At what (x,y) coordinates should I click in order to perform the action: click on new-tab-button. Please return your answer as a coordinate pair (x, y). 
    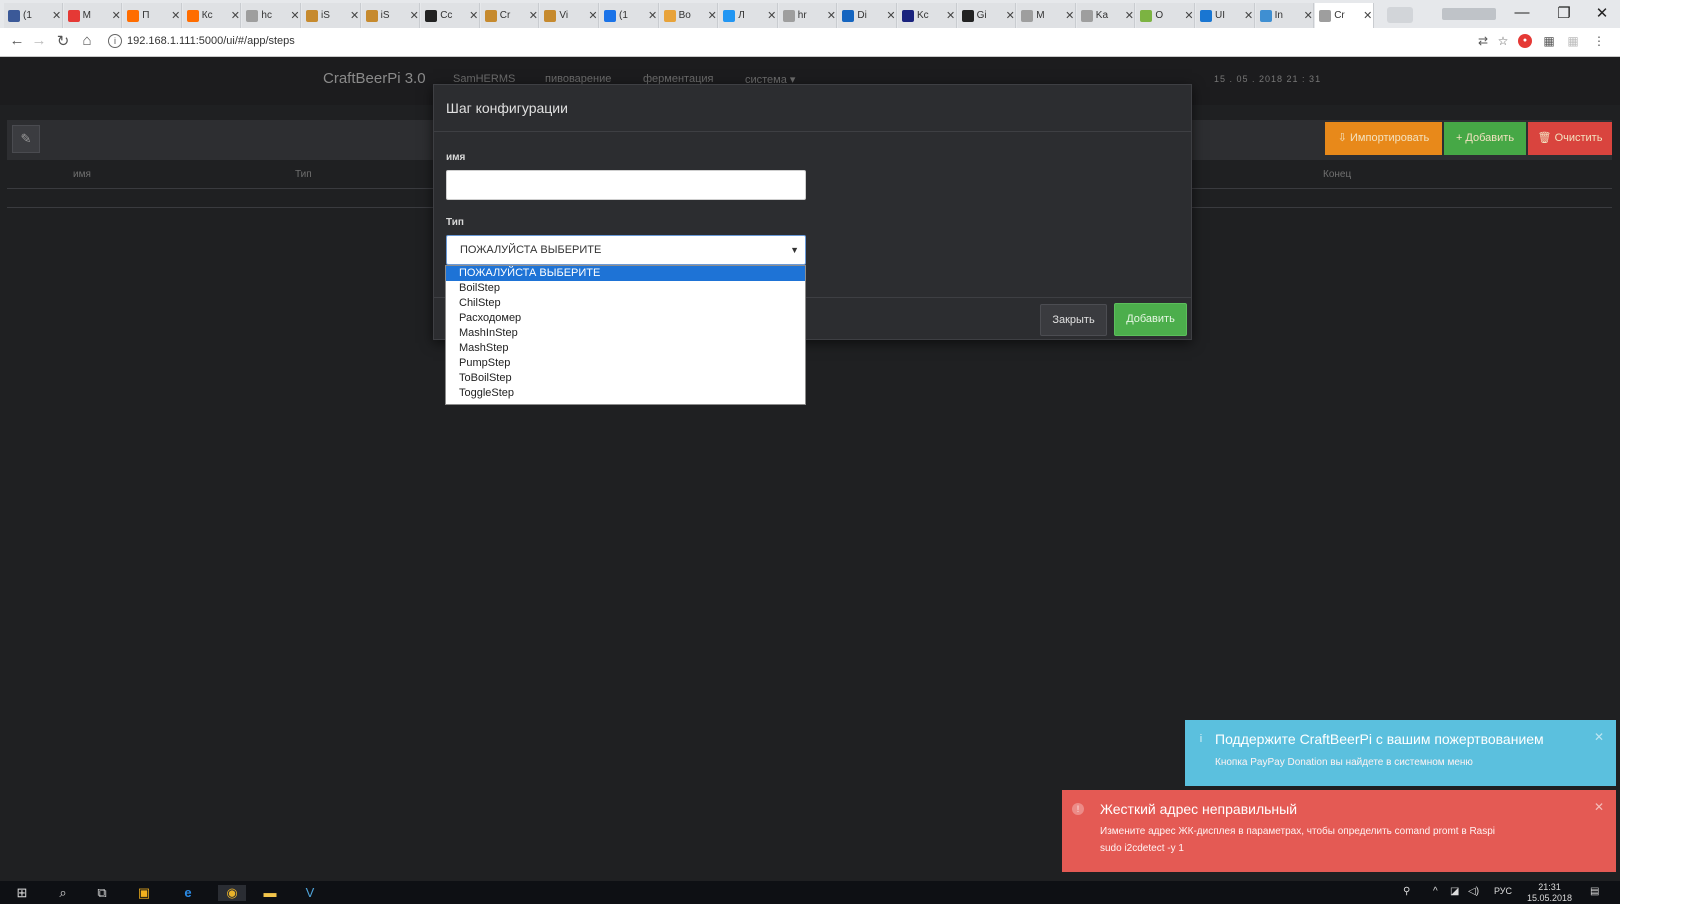
    Looking at the image, I should click on (1400, 15).